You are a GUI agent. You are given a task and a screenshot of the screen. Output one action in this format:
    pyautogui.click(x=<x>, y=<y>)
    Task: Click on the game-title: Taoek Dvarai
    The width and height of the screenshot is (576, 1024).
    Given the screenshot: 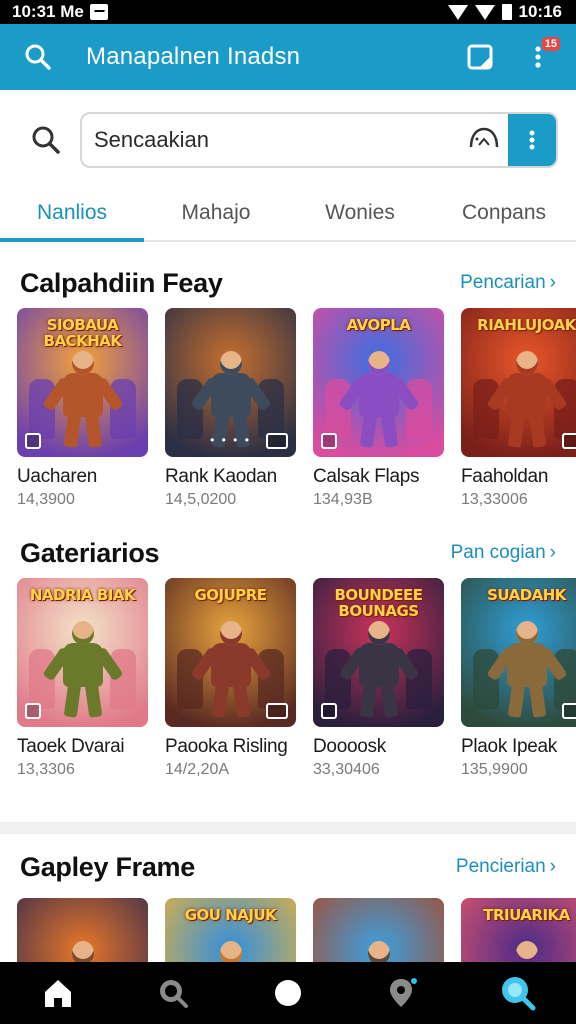 What is the action you would take?
    pyautogui.click(x=71, y=746)
    